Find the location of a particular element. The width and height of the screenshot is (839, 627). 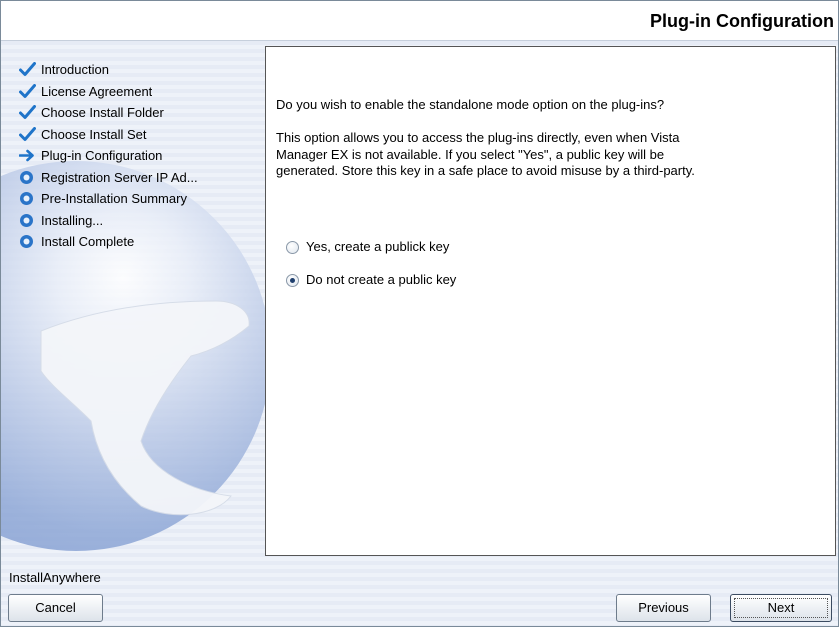

step-label: Plug-in Configuration is located at coordinates (102, 155).